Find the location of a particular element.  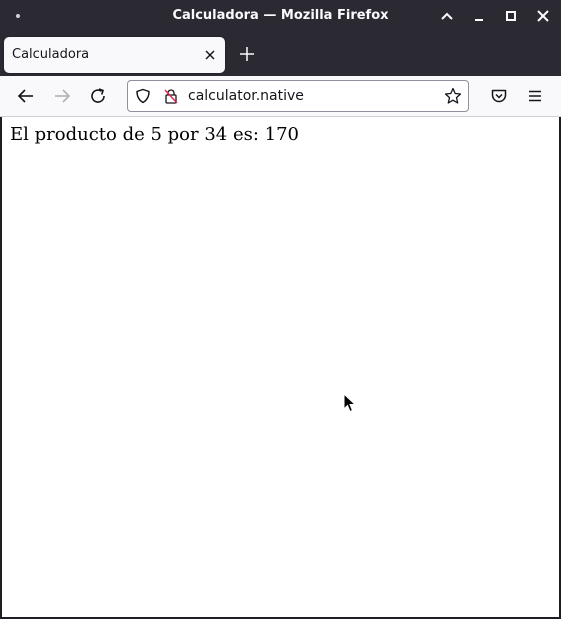

forward-arrow-icon is located at coordinates (63, 96).